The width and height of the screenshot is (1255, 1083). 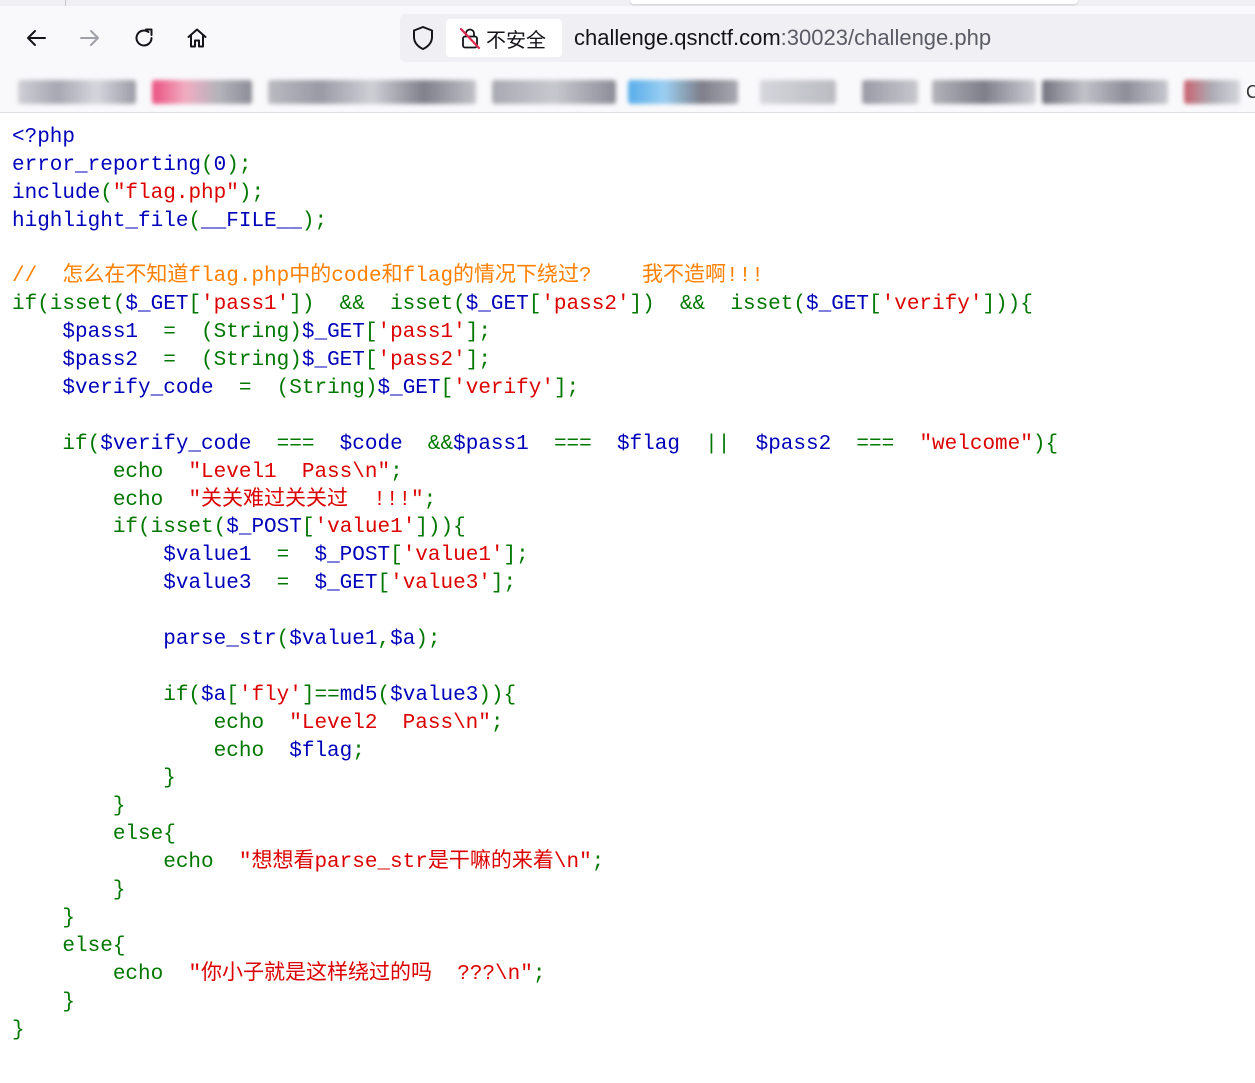 What do you see at coordinates (289, 472) in the screenshot?
I see `code-token: "Level1 Pass\n"` at bounding box center [289, 472].